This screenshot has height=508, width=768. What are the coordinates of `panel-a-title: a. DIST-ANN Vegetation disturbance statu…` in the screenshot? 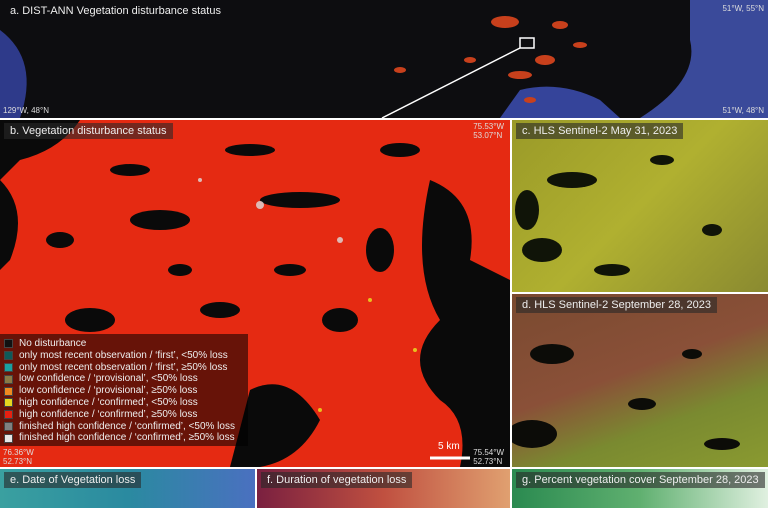 It's located at (115, 11).